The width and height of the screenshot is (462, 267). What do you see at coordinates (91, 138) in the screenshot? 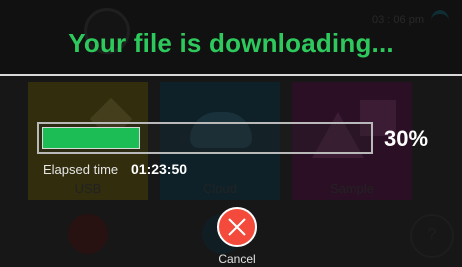
I see `progress-fill` at bounding box center [91, 138].